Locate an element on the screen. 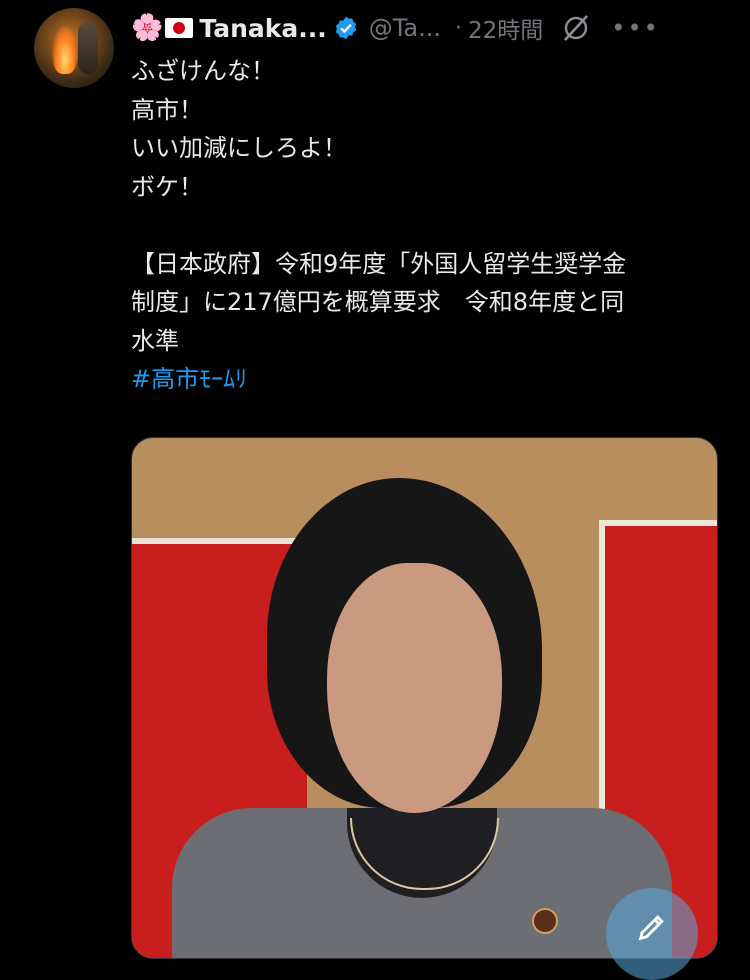 This screenshot has height=980, width=750. verified-badge-icon is located at coordinates (346, 28).